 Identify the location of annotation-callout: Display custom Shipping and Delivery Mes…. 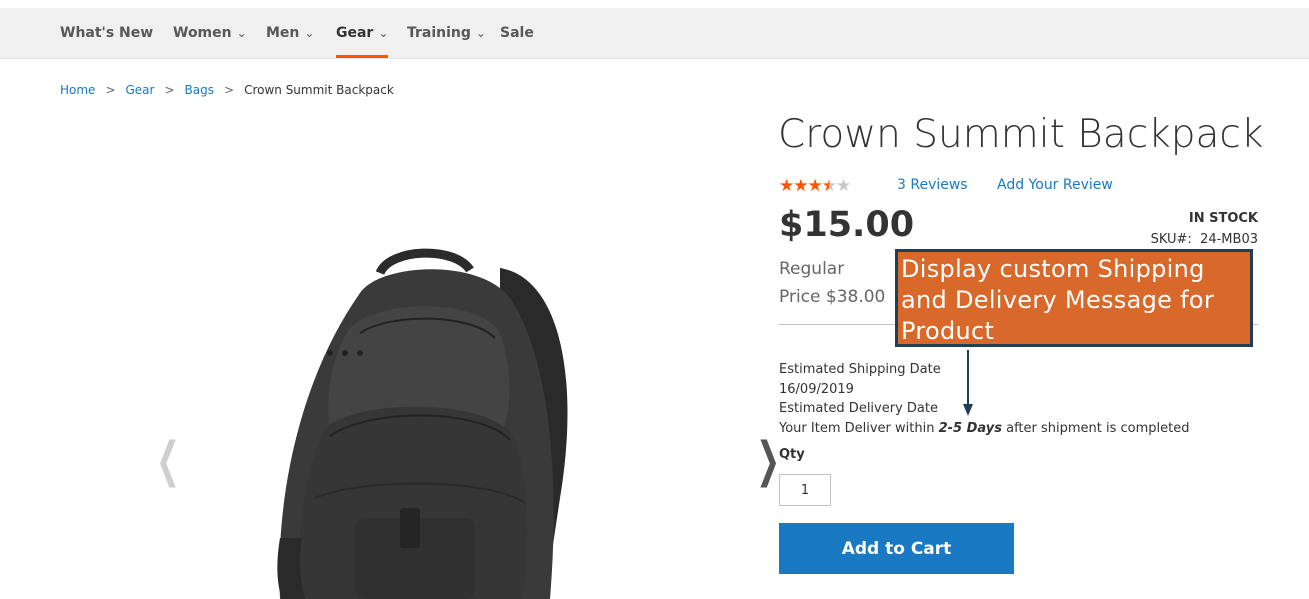
(1074, 298).